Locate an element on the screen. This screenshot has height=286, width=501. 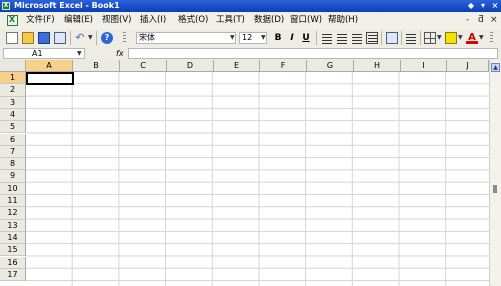
row-header-12: 12 is located at coordinates (13, 213).